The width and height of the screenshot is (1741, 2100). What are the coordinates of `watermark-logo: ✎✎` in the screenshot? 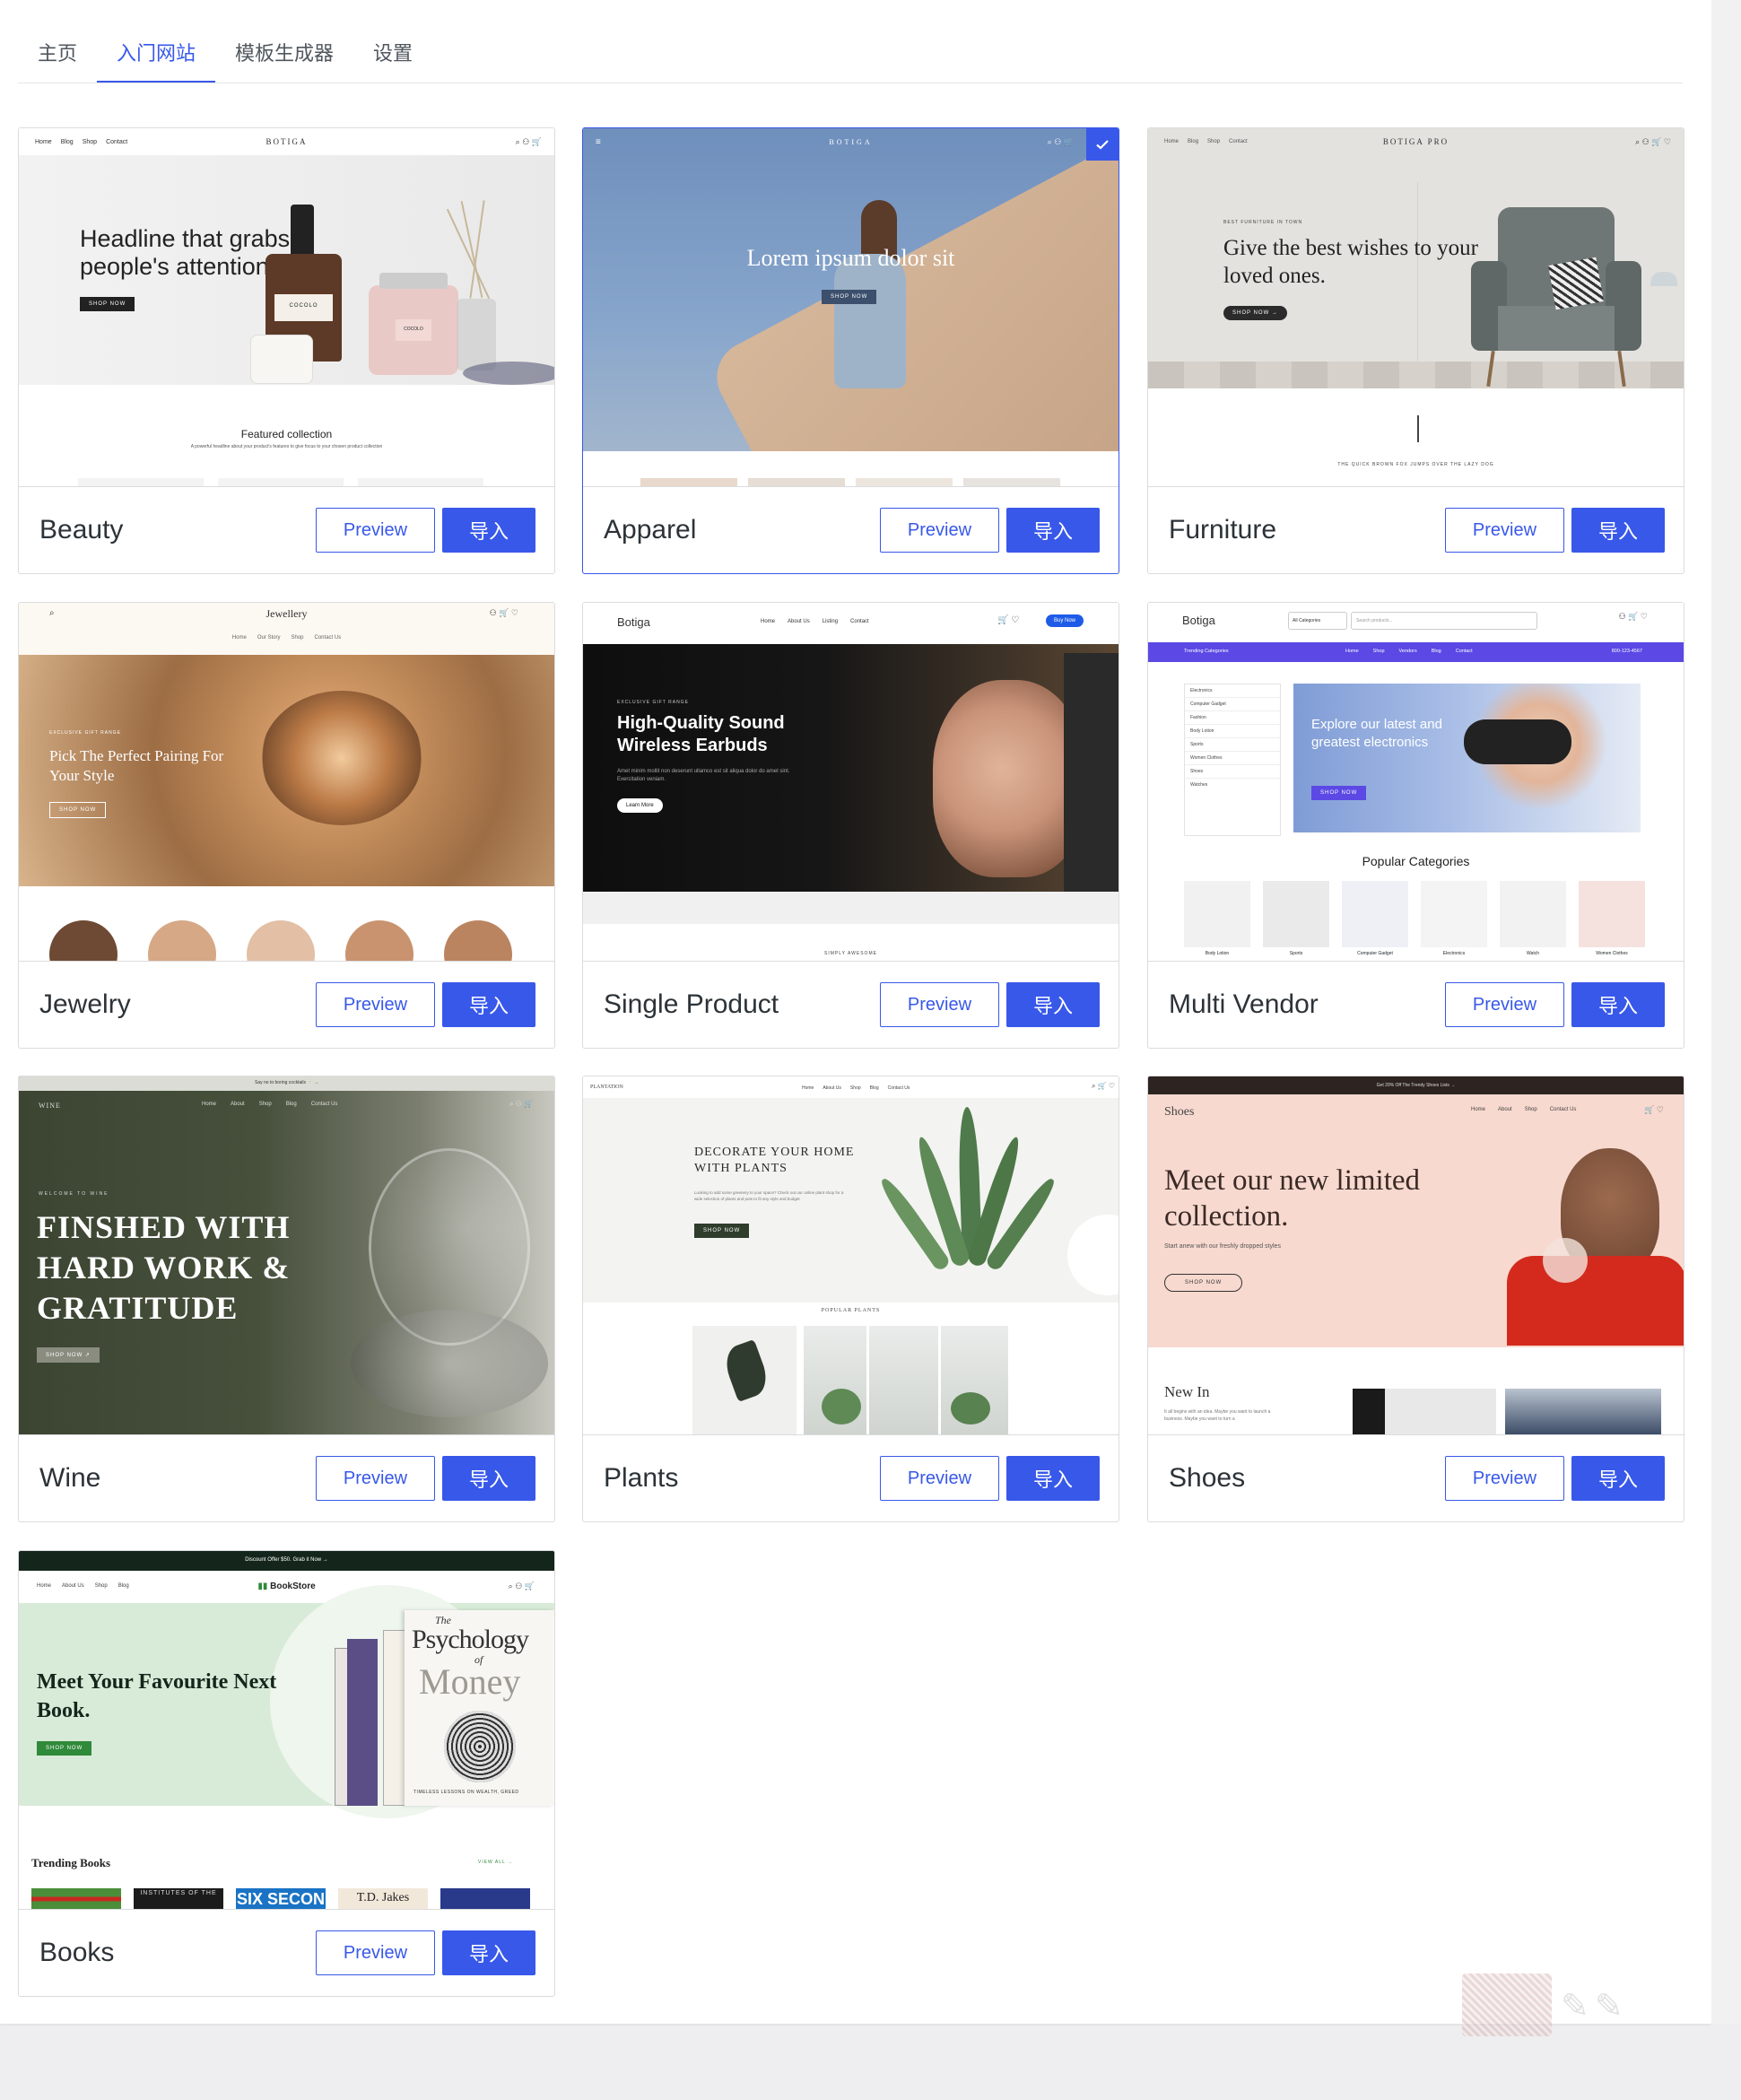 It's located at (1569, 2005).